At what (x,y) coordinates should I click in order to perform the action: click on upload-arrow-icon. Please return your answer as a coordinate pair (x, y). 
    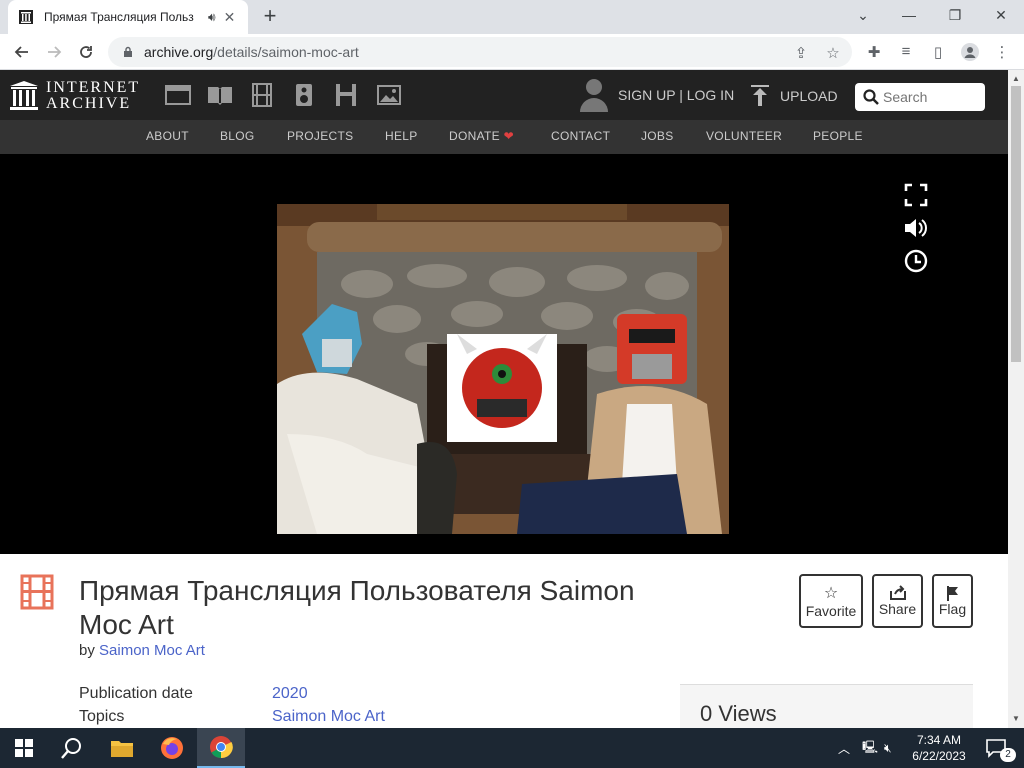
    Looking at the image, I should click on (760, 95).